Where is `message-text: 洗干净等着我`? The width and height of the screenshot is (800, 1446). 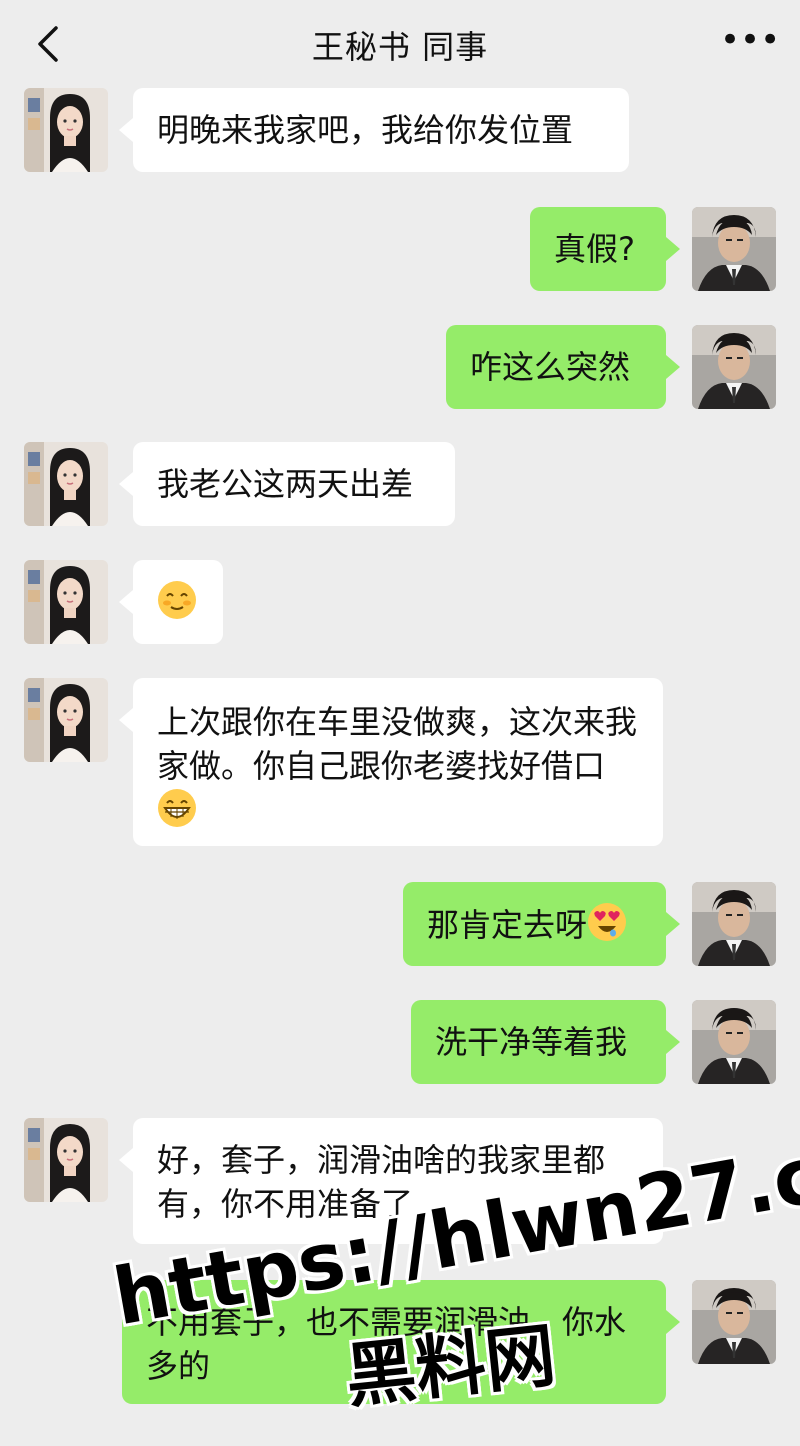
message-text: 洗干净等着我 is located at coordinates (531, 1042).